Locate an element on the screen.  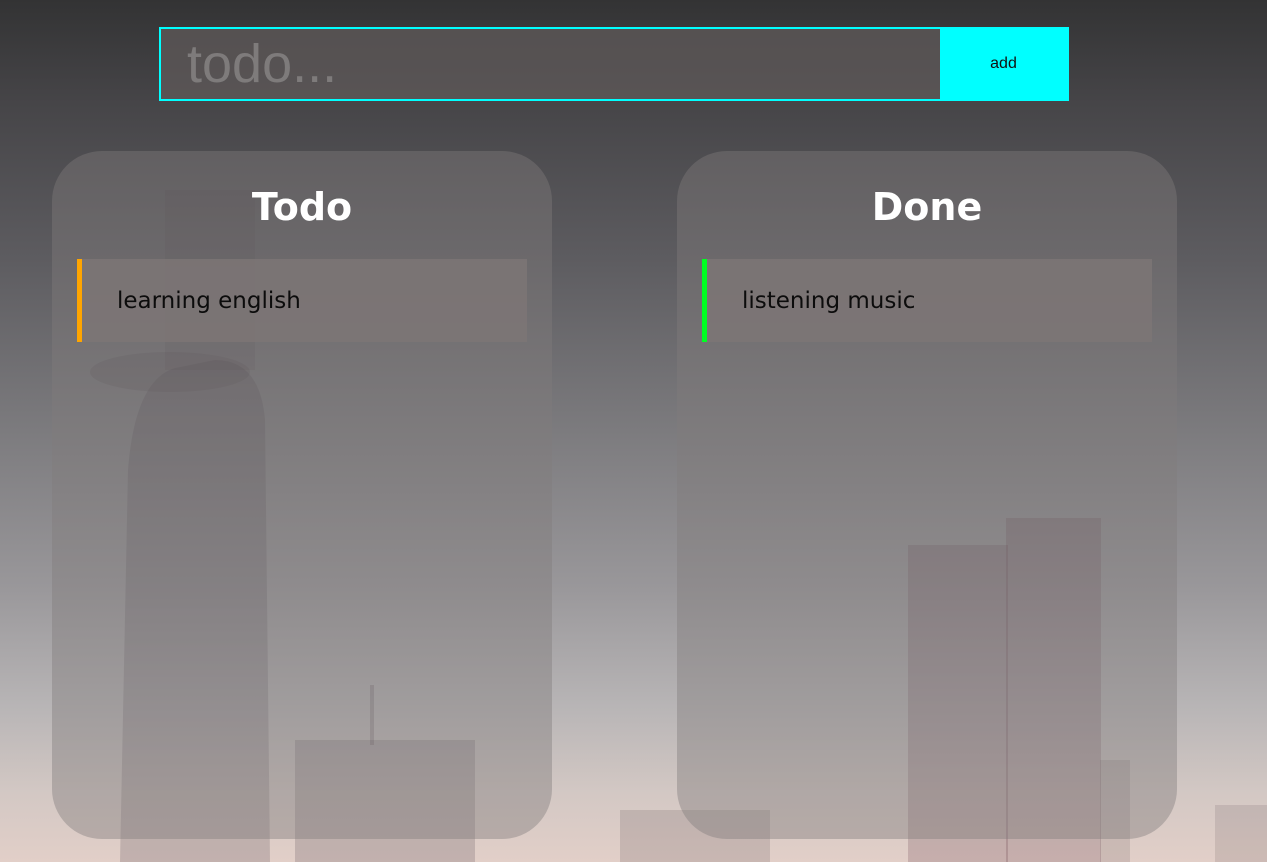
add-todo-form: add is located at coordinates (614, 64).